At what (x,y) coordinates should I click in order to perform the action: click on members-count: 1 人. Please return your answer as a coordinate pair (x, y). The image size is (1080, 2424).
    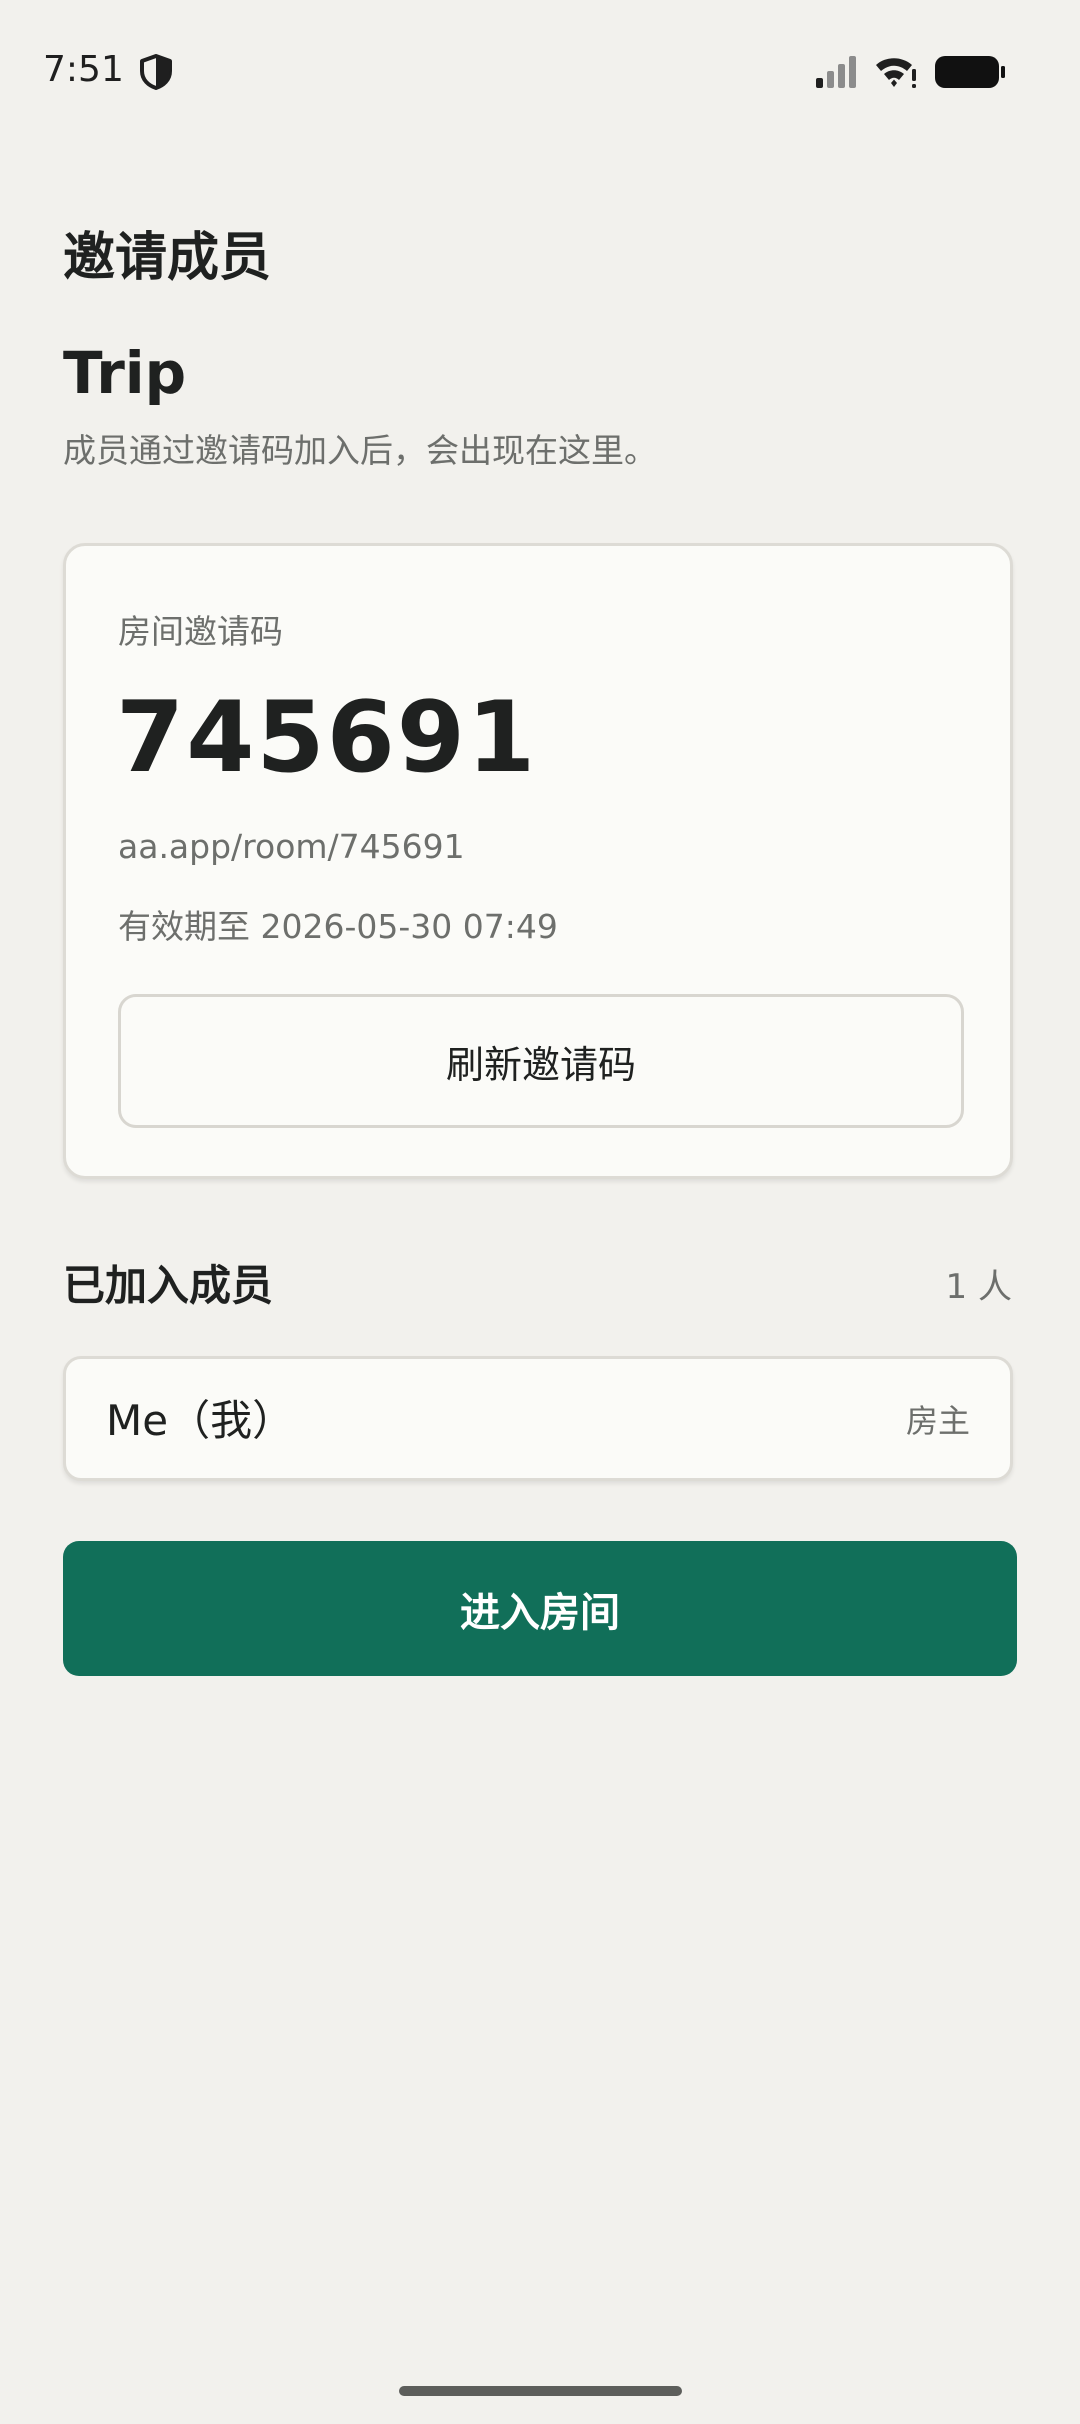
    Looking at the image, I should click on (978, 1287).